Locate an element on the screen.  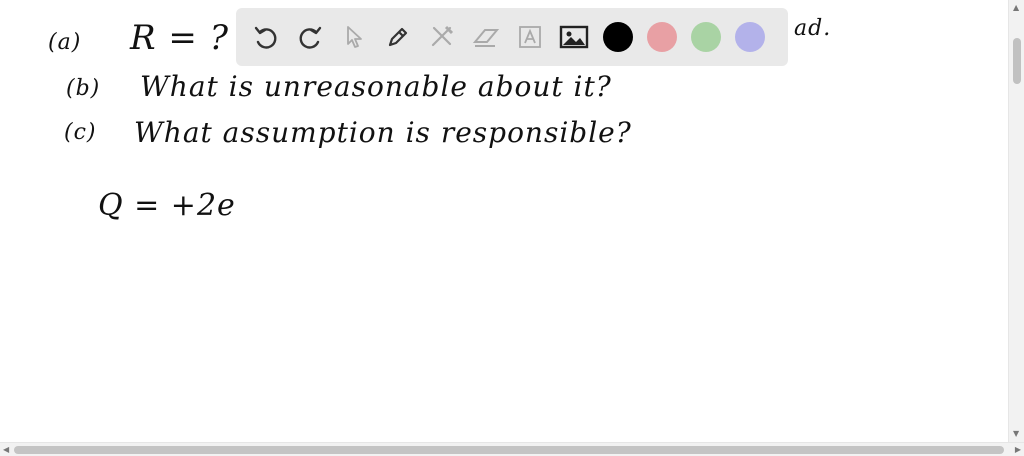
undo-button is located at coordinates (266, 37).